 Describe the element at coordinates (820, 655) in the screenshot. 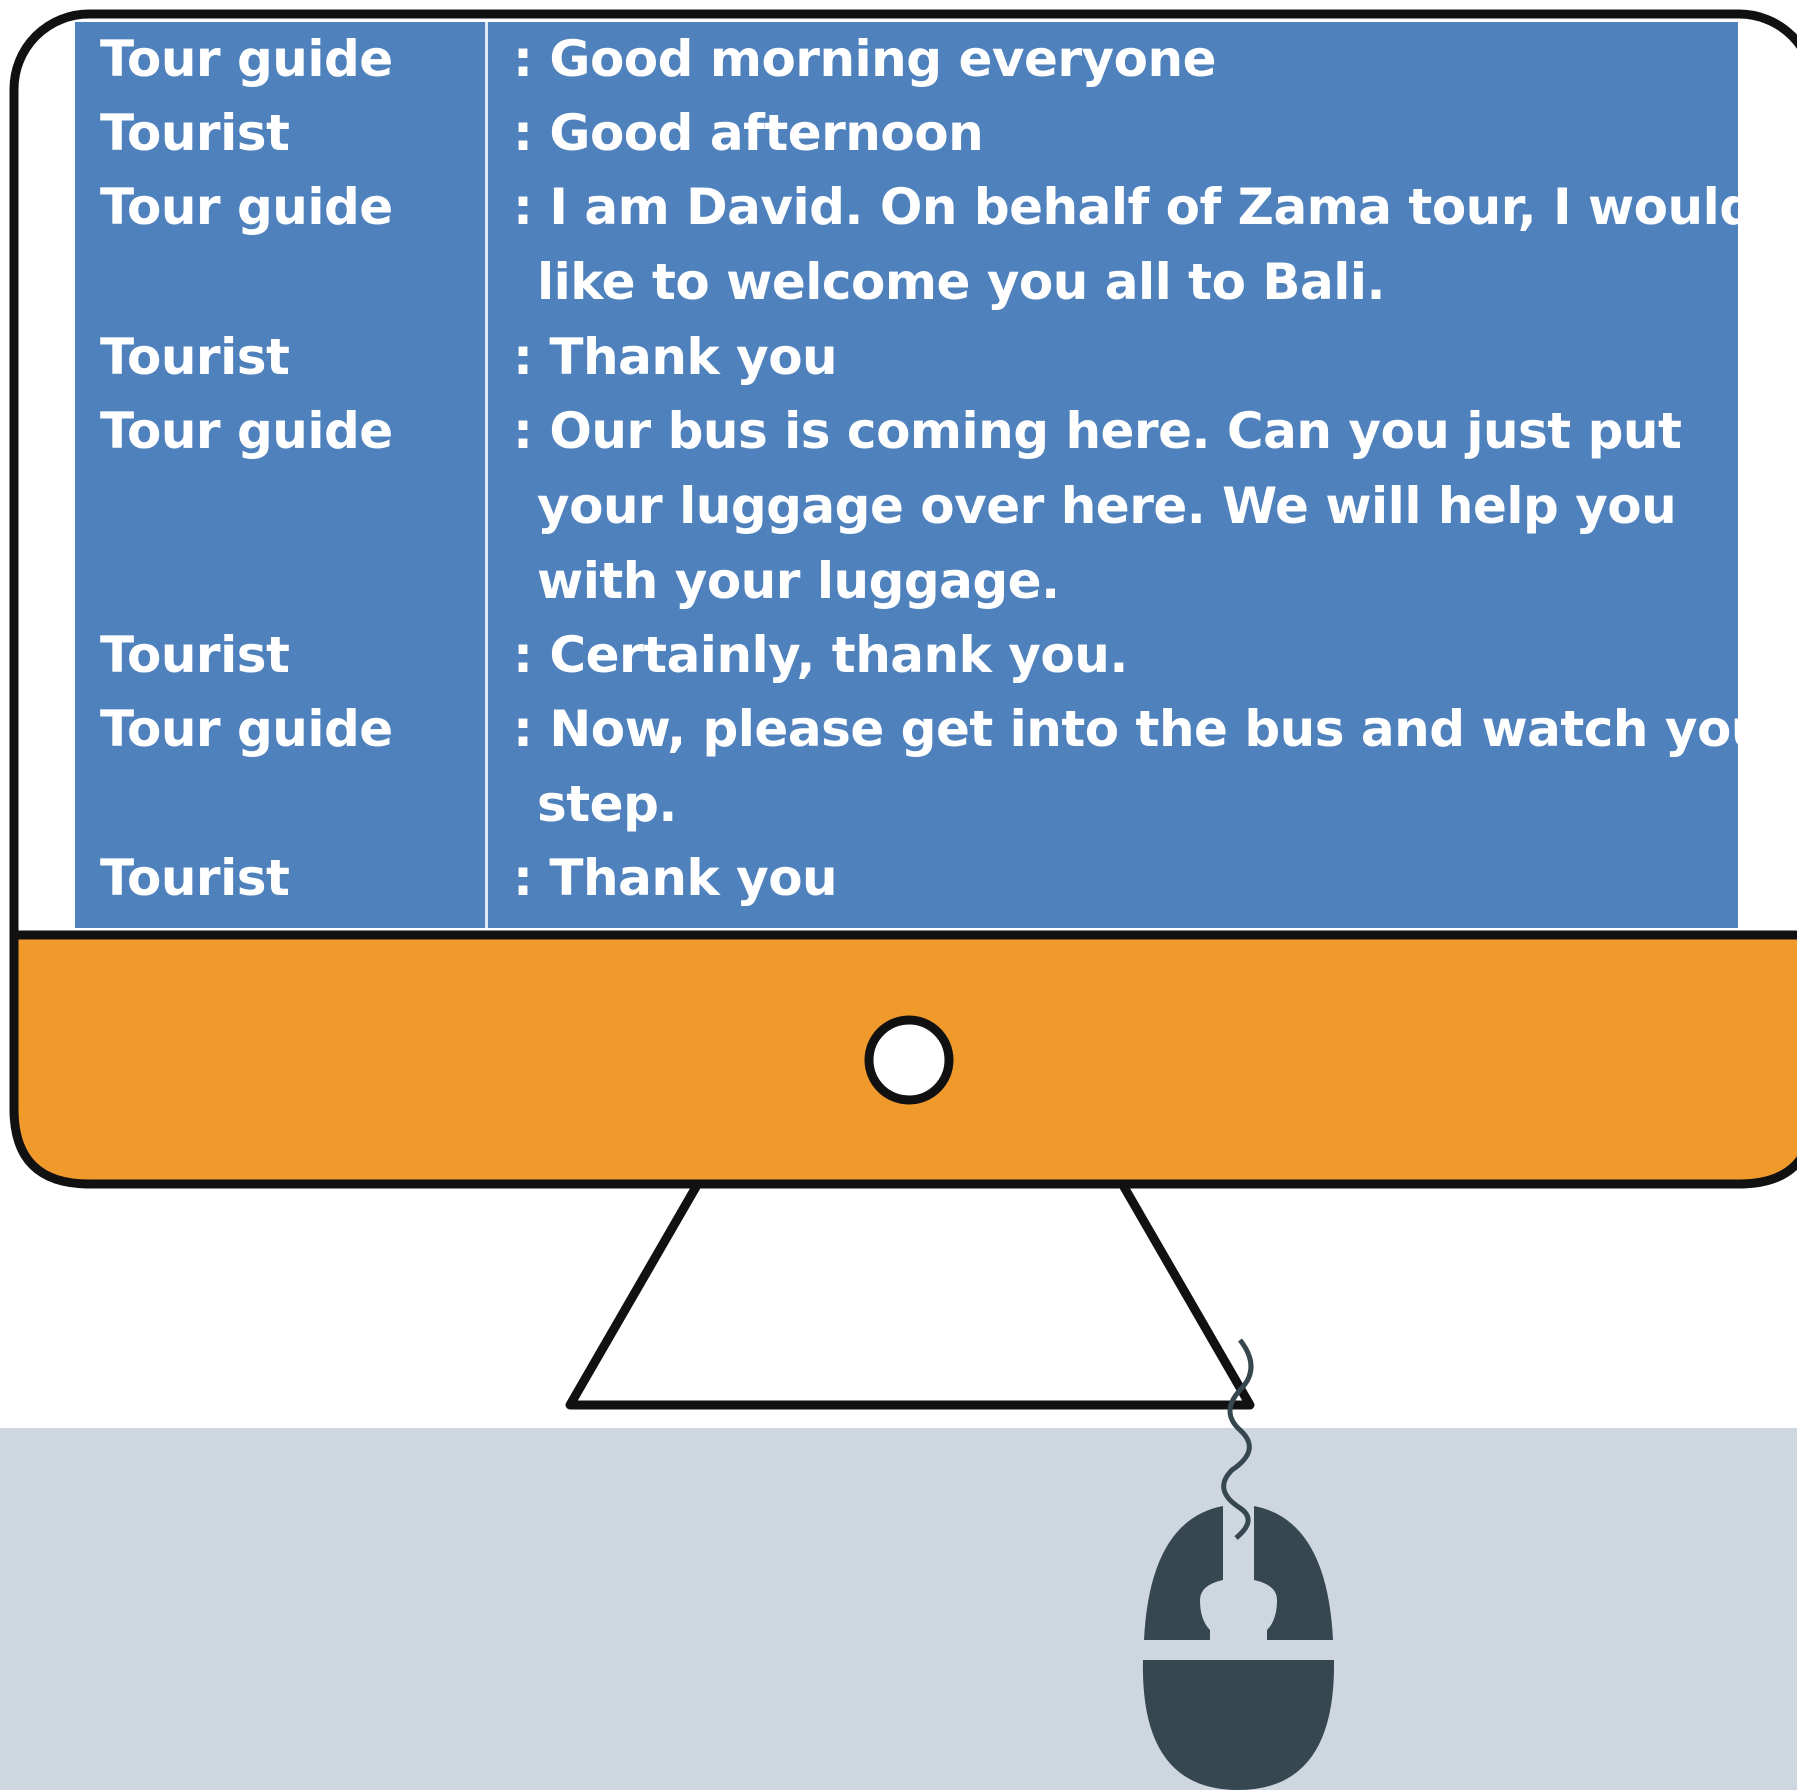

I see `dialogue-line: : Certainly, thank you.` at that location.